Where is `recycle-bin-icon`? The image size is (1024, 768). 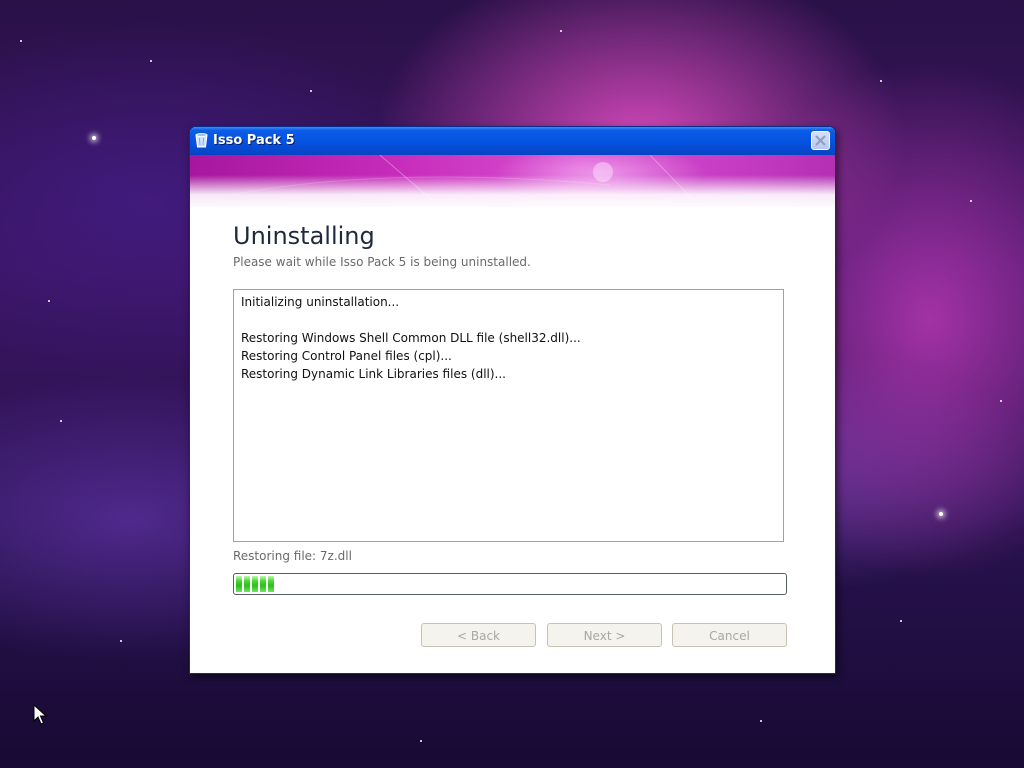 recycle-bin-icon is located at coordinates (201, 140).